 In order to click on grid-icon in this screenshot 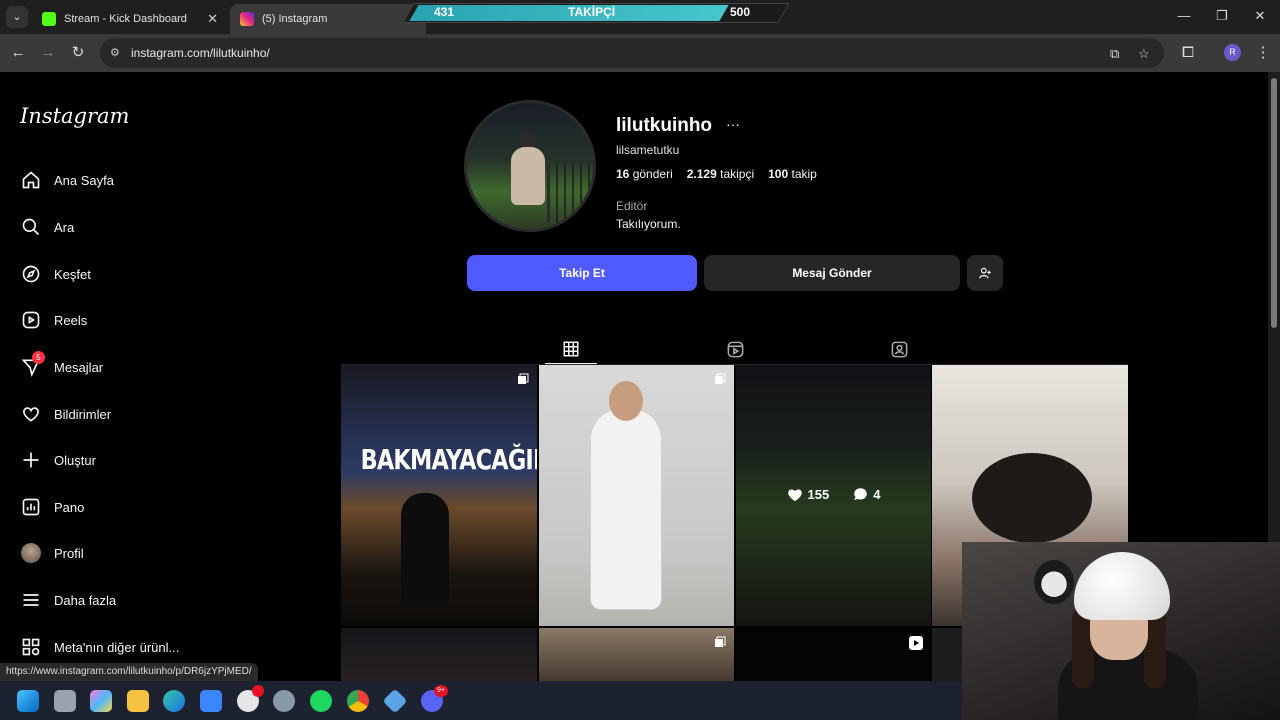, I will do `click(571, 348)`.